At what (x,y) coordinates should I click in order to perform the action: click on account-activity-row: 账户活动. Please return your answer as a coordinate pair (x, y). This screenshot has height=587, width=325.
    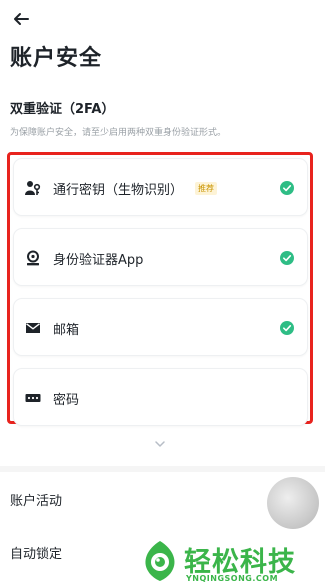
    Looking at the image, I should click on (36, 499).